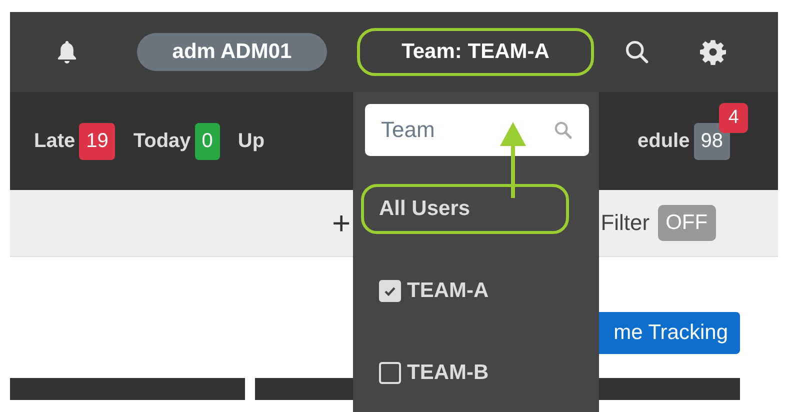  I want to click on counter-label: edule, so click(664, 141).